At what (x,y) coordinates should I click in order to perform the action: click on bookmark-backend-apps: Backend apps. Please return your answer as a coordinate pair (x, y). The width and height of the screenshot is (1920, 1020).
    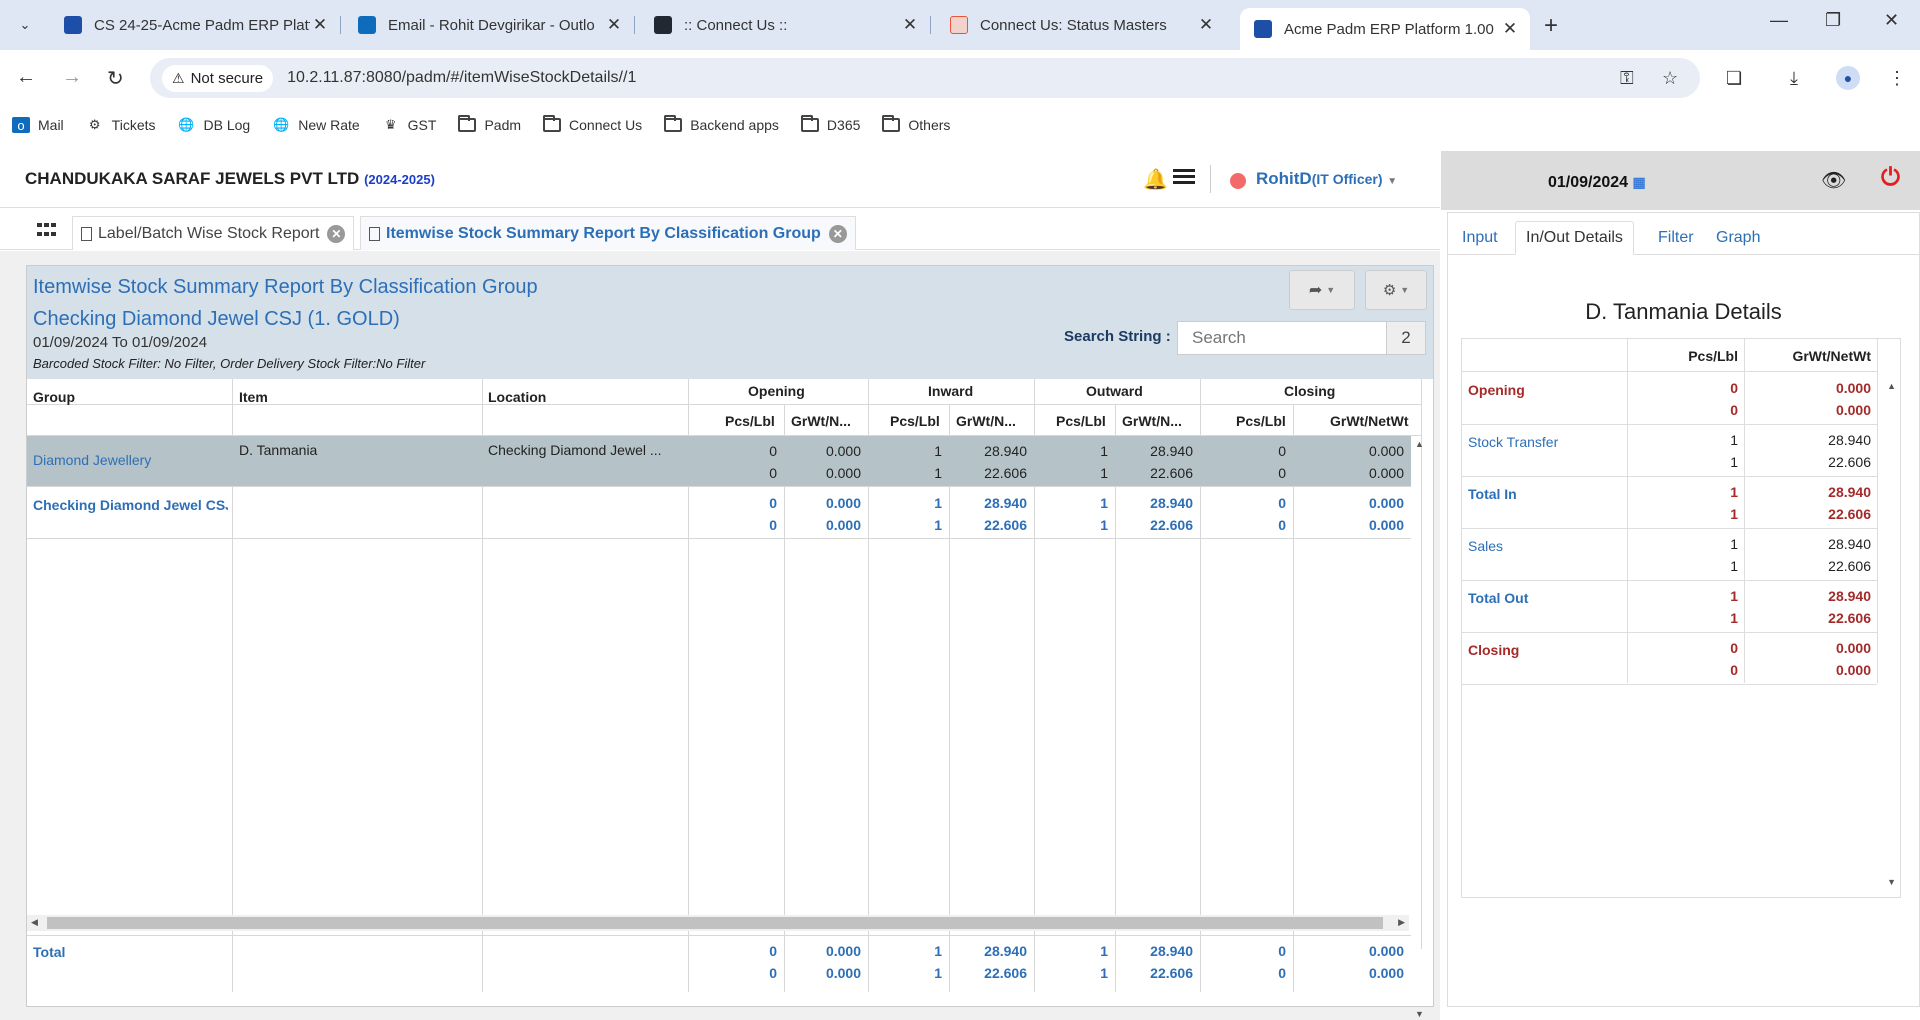
    Looking at the image, I should click on (721, 124).